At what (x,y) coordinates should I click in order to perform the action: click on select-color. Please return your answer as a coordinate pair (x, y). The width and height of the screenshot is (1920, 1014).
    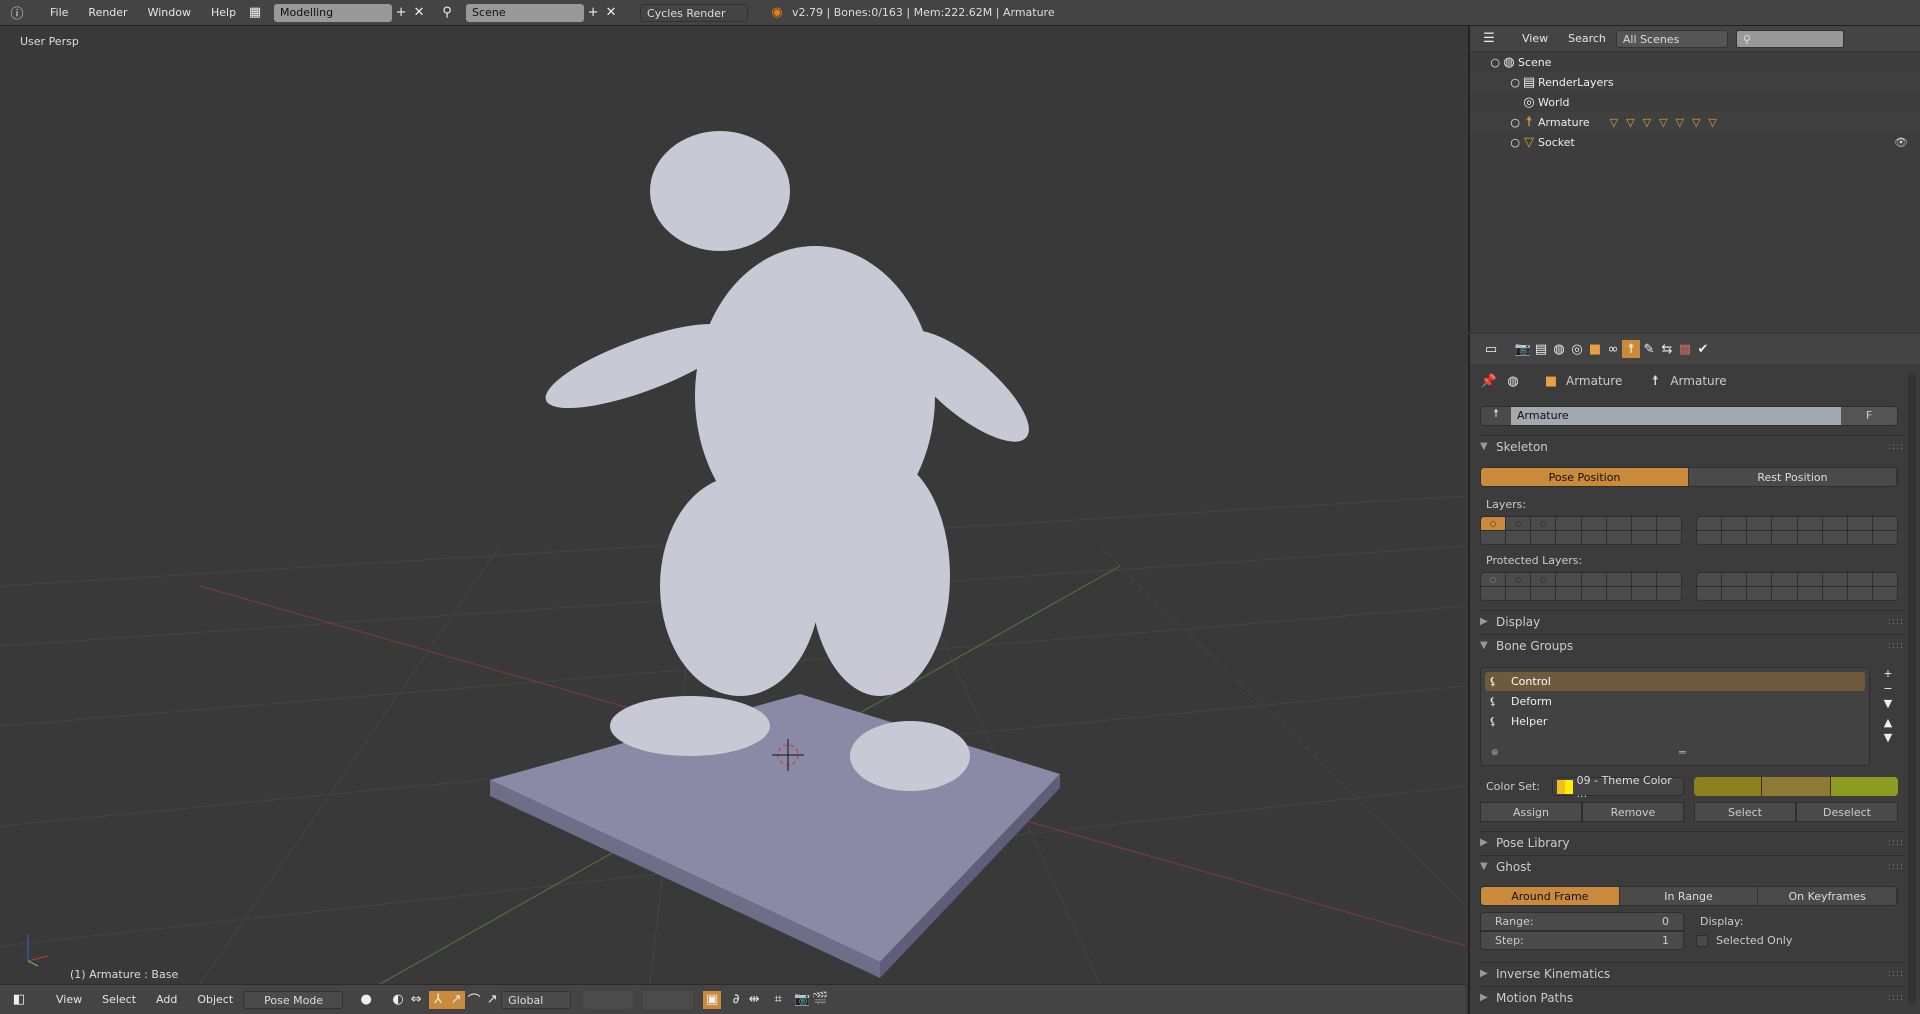
    Looking at the image, I should click on (1796, 786).